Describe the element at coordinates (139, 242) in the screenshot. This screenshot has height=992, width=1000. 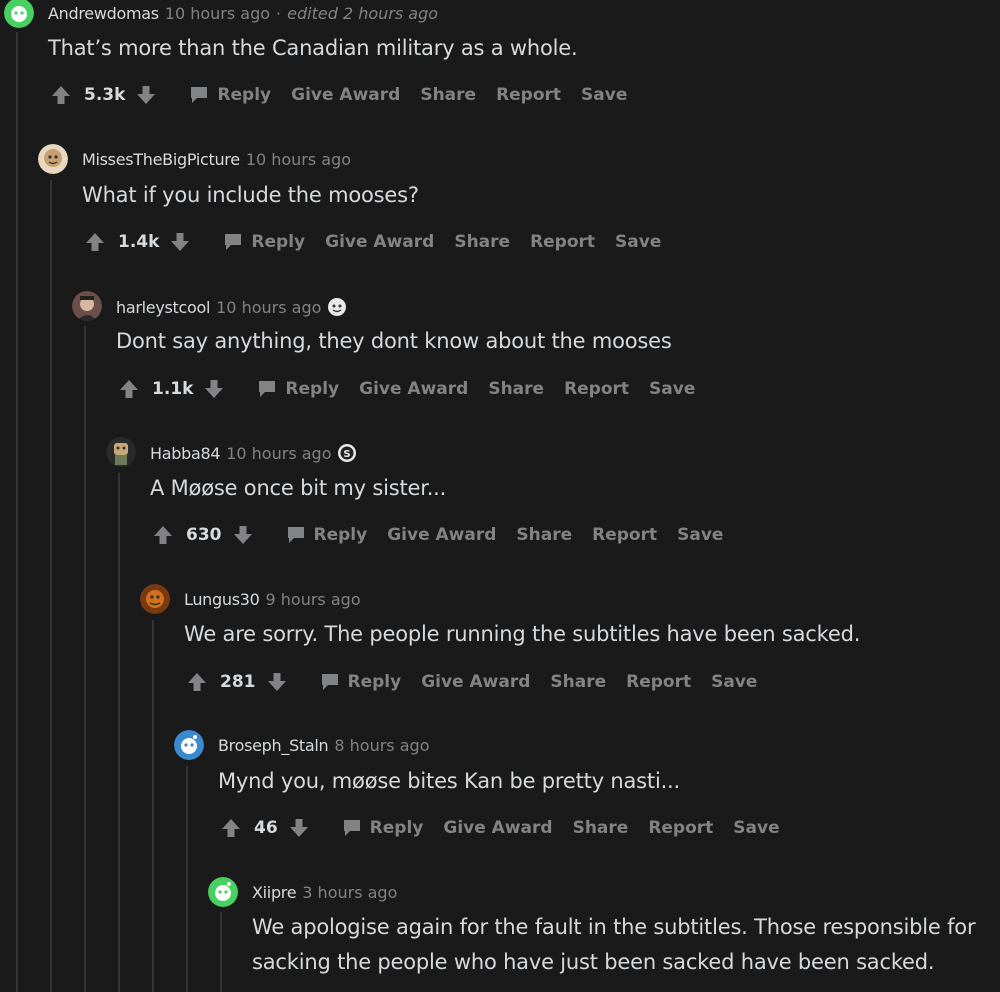
I see `vote-score: 1.4k` at that location.